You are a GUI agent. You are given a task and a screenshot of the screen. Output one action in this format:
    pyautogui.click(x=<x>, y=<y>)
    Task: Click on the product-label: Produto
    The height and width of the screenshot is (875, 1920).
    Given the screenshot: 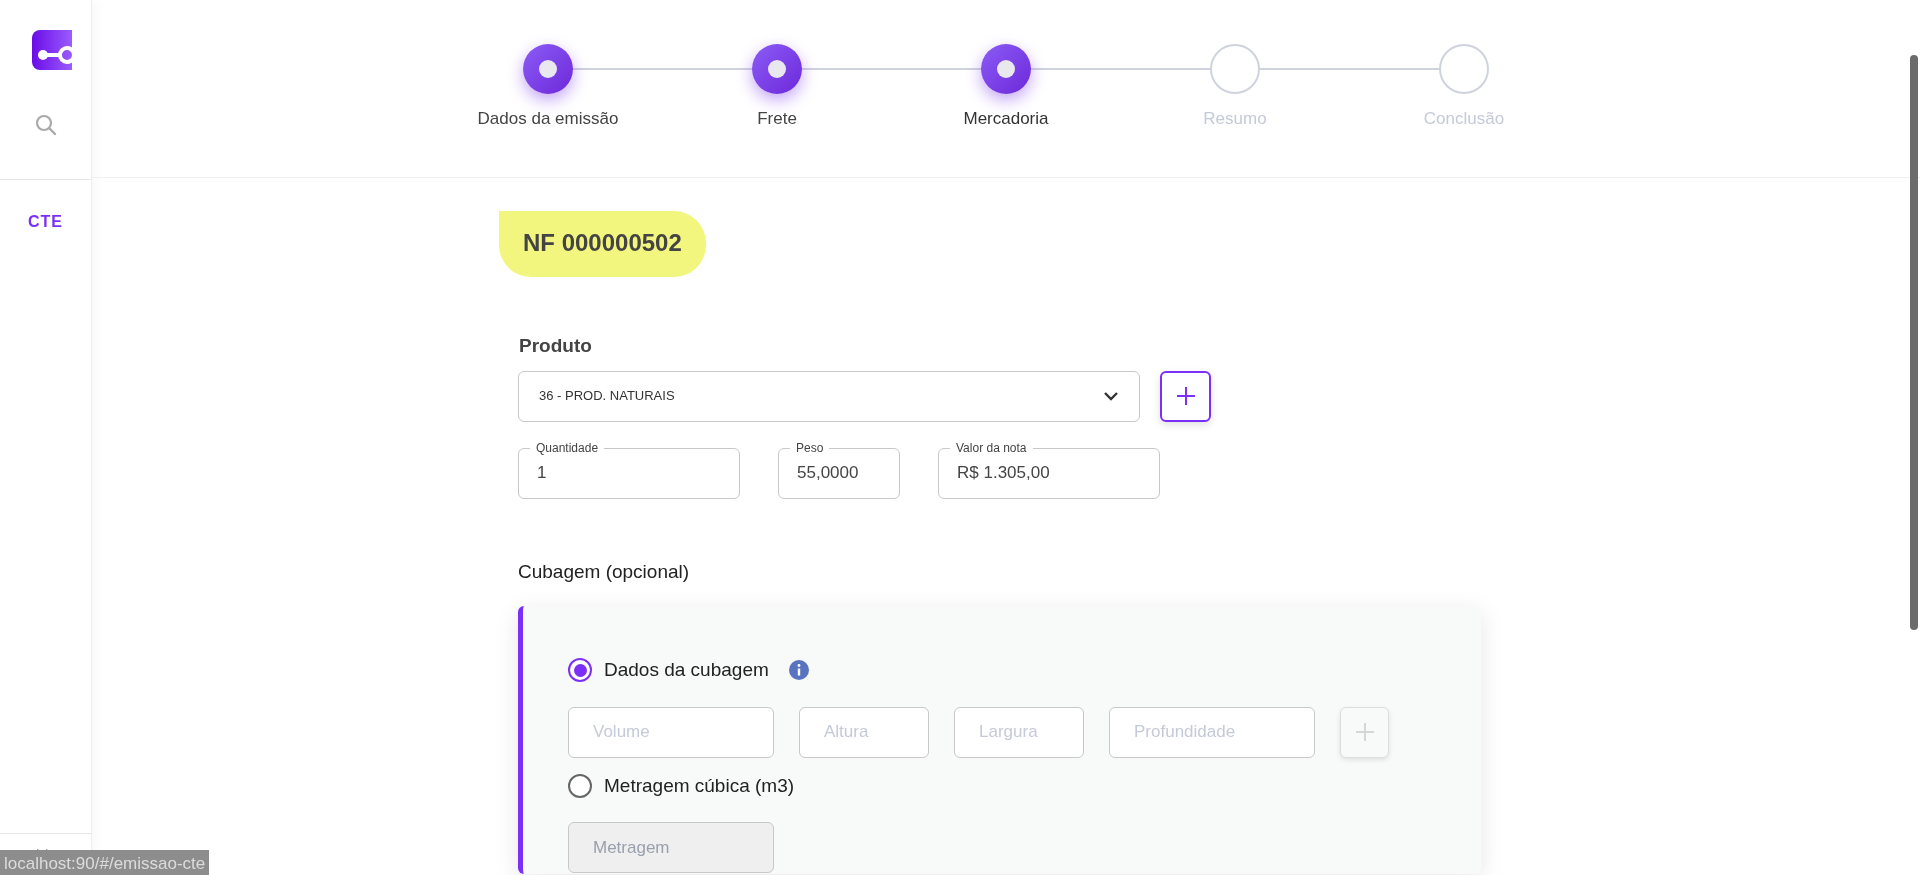 What is the action you would take?
    pyautogui.click(x=556, y=346)
    